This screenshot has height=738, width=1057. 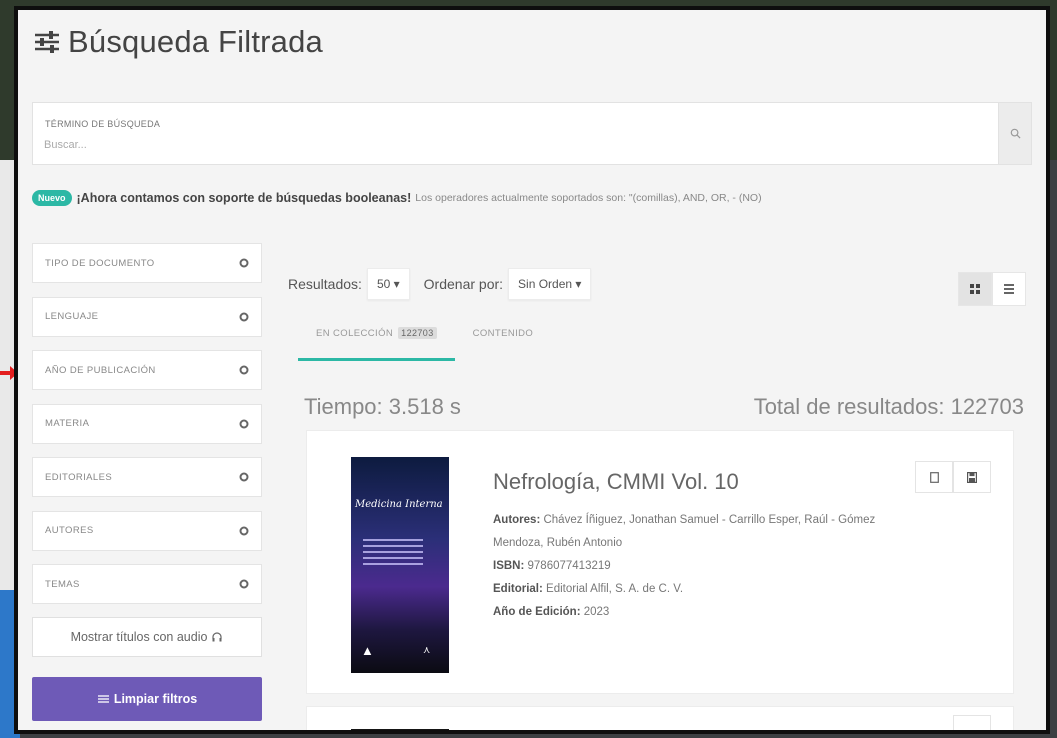 What do you see at coordinates (596, 612) in the screenshot?
I see `year-value: 2023` at bounding box center [596, 612].